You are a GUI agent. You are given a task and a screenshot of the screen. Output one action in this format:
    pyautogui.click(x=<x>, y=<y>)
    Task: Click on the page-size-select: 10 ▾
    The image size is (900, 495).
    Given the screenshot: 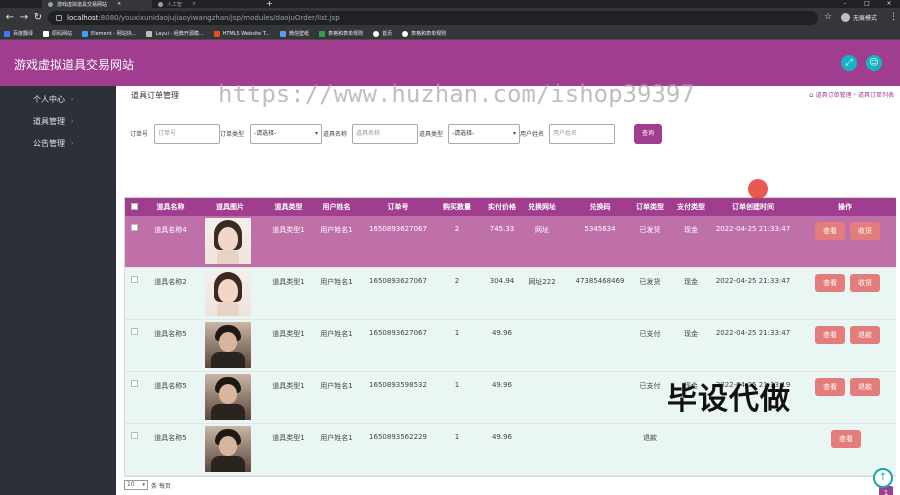 What is the action you would take?
    pyautogui.click(x=136, y=485)
    